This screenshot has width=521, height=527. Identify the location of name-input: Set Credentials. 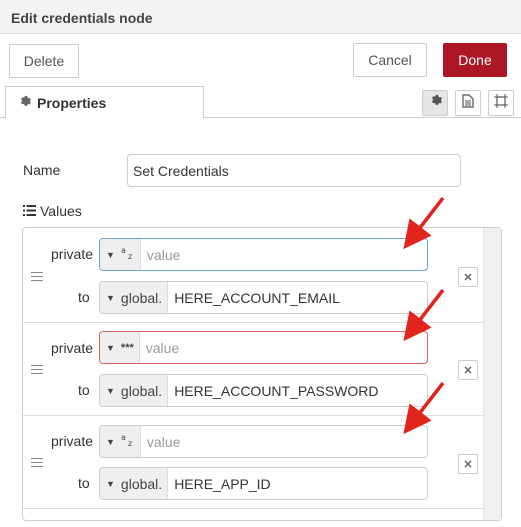
(294, 170).